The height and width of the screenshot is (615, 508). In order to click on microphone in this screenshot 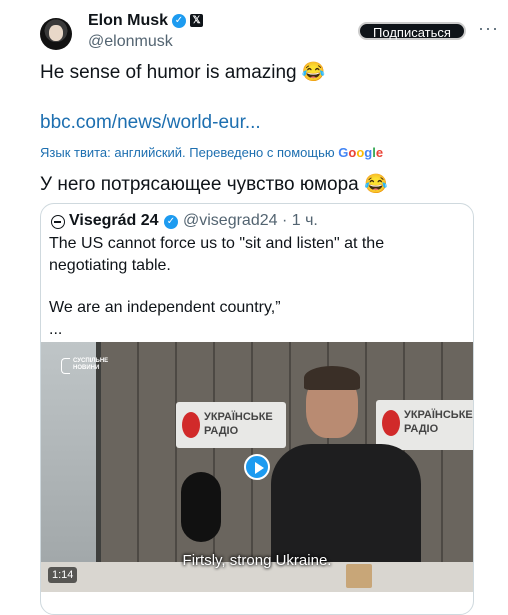, I will do `click(201, 507)`.